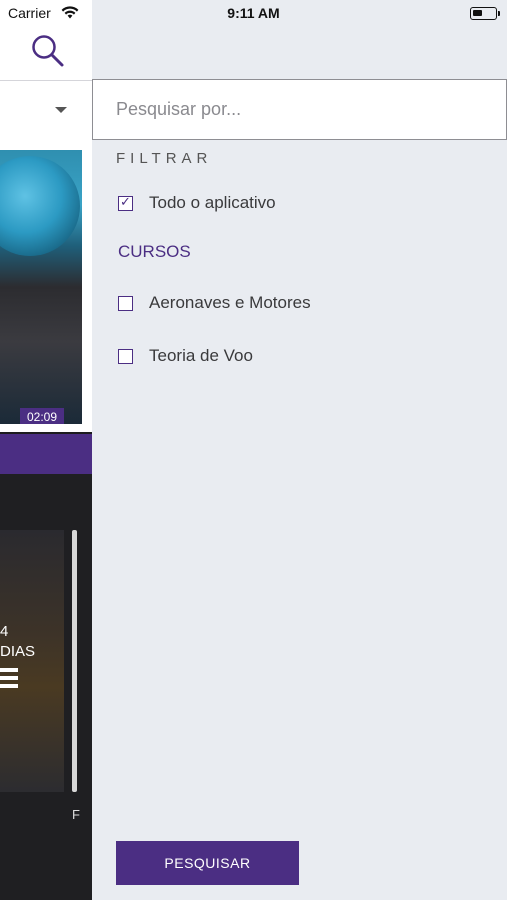 This screenshot has width=507, height=900. I want to click on course-option-teoria: Teoria de Voo, so click(185, 356).